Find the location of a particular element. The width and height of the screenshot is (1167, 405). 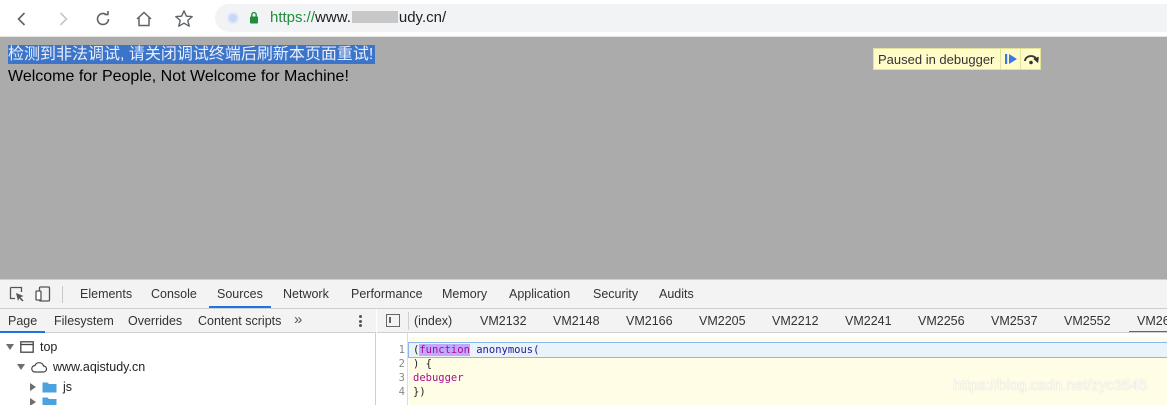

home-button is located at coordinates (144, 19).